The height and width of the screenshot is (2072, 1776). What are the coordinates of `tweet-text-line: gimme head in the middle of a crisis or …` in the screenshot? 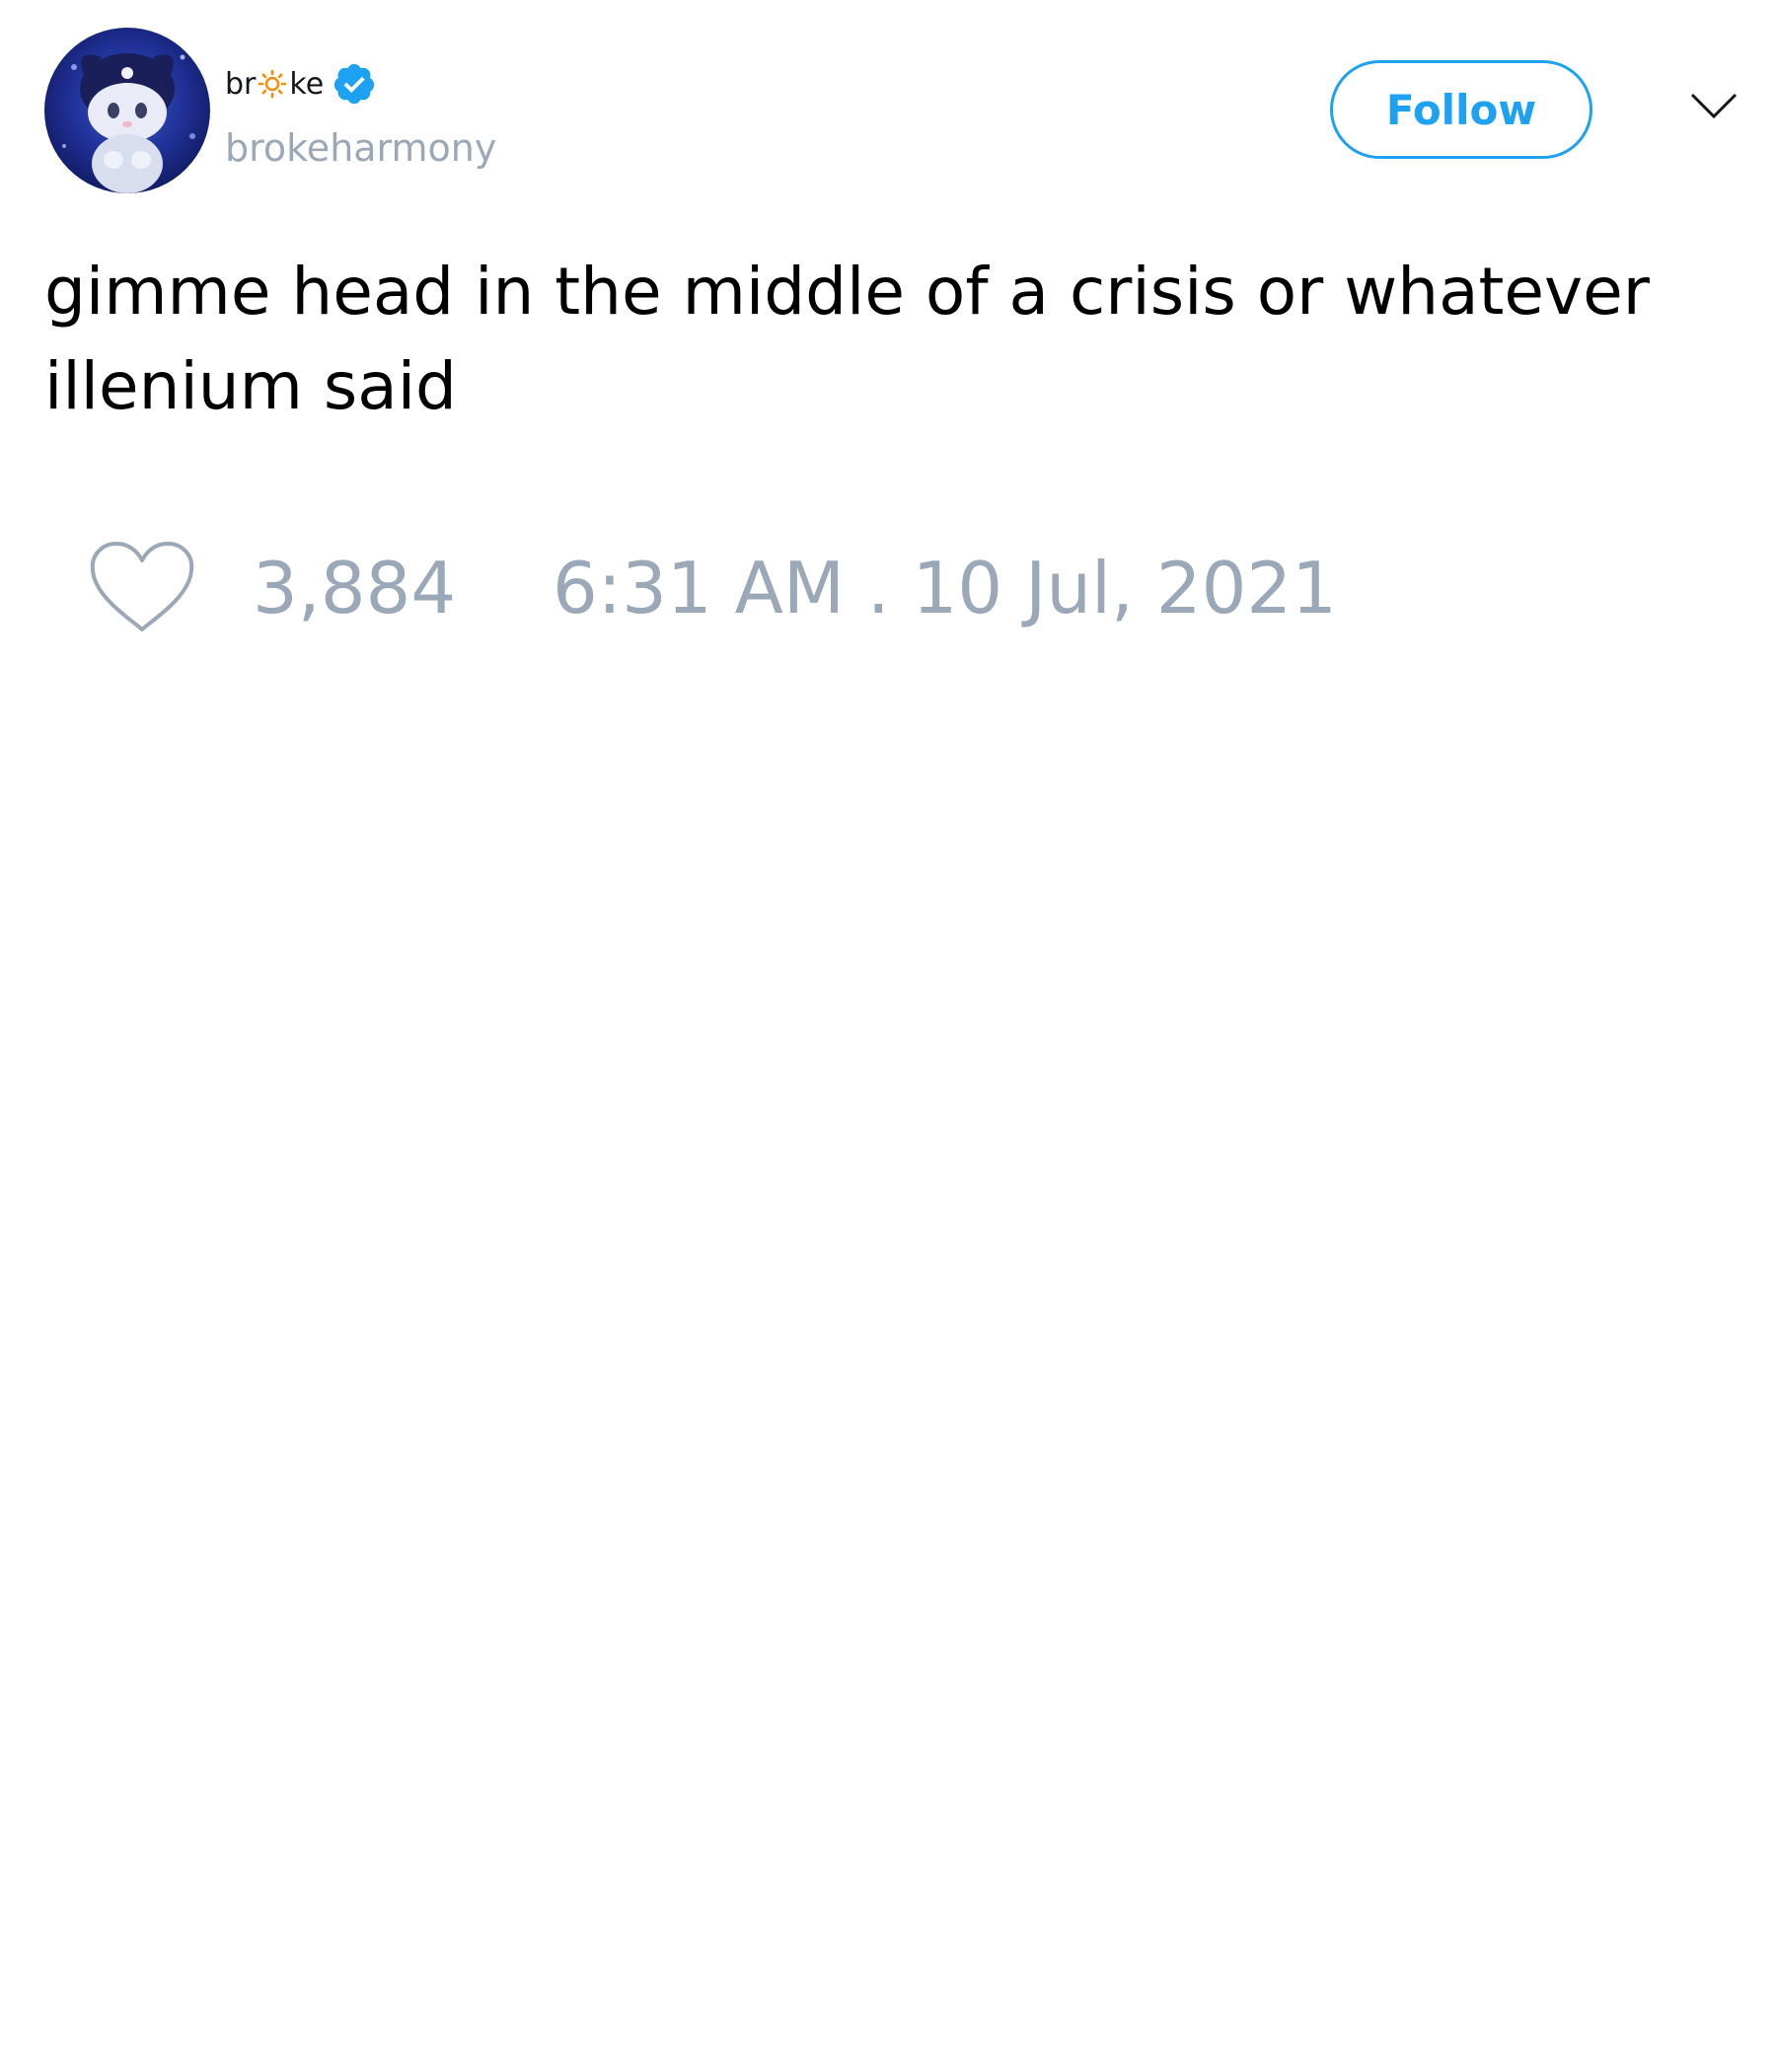 It's located at (847, 292).